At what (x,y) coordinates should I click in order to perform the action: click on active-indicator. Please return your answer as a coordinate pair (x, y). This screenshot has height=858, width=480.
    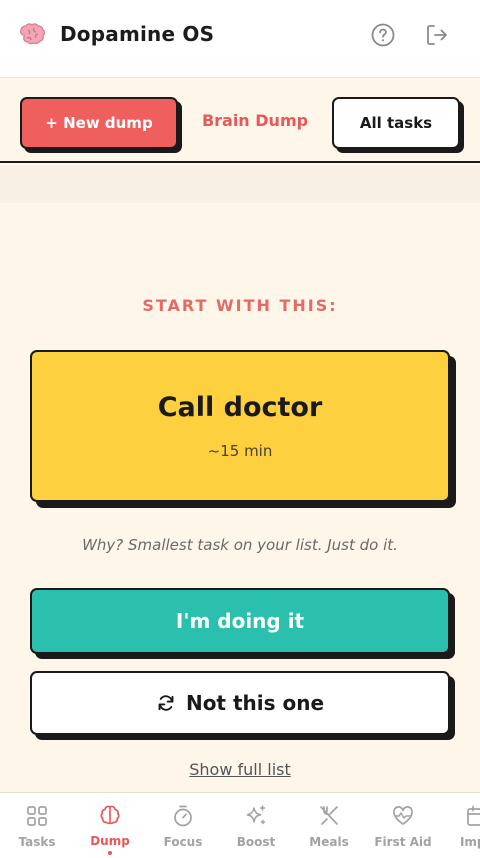
    Looking at the image, I should click on (110, 853).